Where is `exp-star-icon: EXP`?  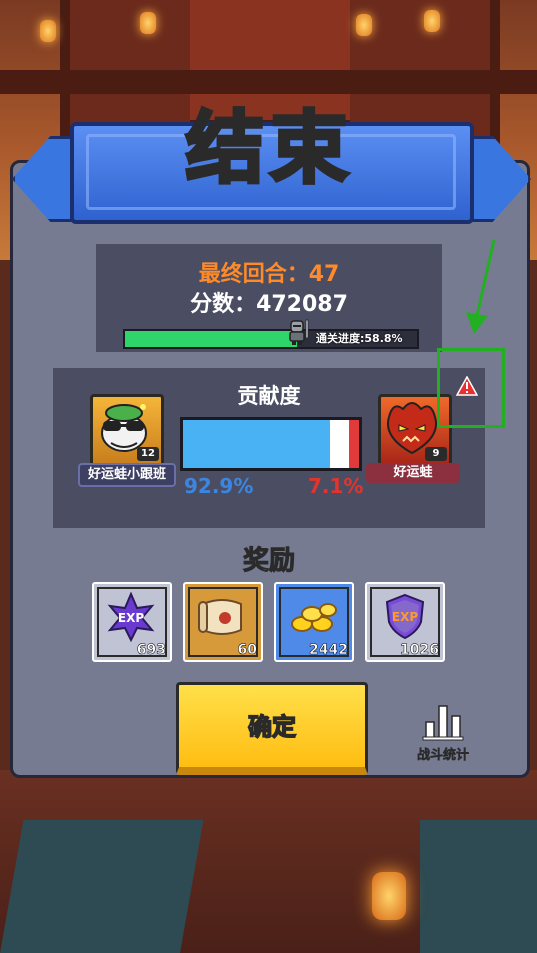 exp-star-icon: EXP is located at coordinates (131, 617).